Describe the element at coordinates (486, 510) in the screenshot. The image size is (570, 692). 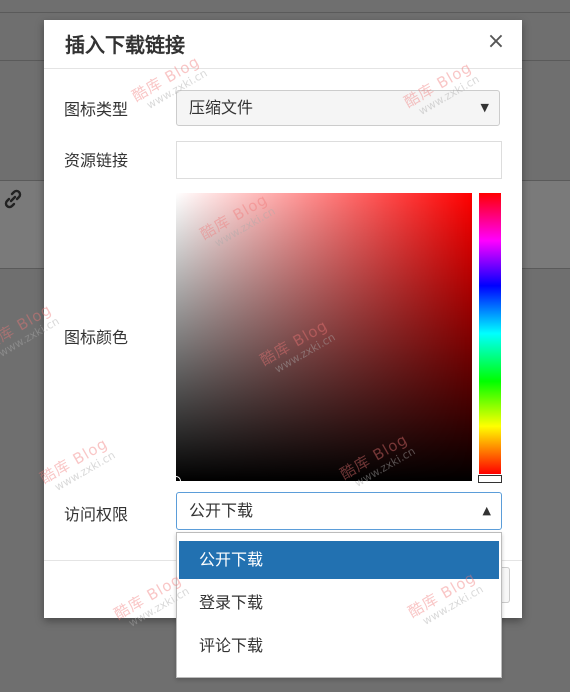
I see `chevron-up-icon: ▲` at that location.